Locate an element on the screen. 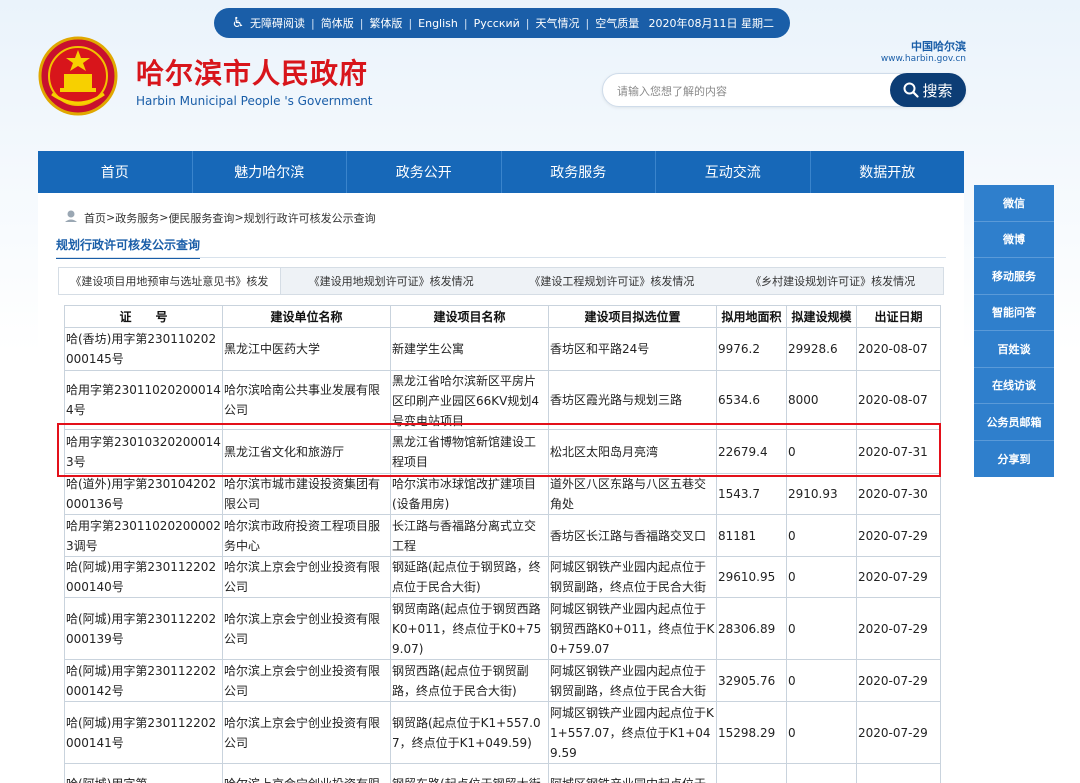 The width and height of the screenshot is (1080, 783). sidebar-item-share: 分享到 is located at coordinates (1014, 459).